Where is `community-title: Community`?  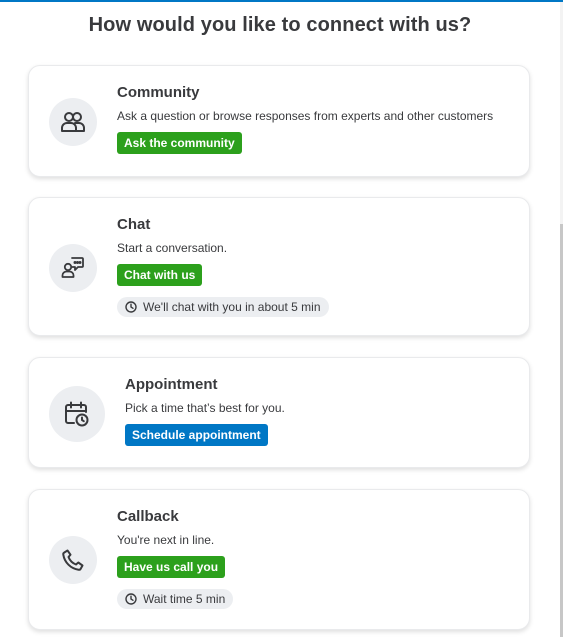
community-title: Community is located at coordinates (158, 92).